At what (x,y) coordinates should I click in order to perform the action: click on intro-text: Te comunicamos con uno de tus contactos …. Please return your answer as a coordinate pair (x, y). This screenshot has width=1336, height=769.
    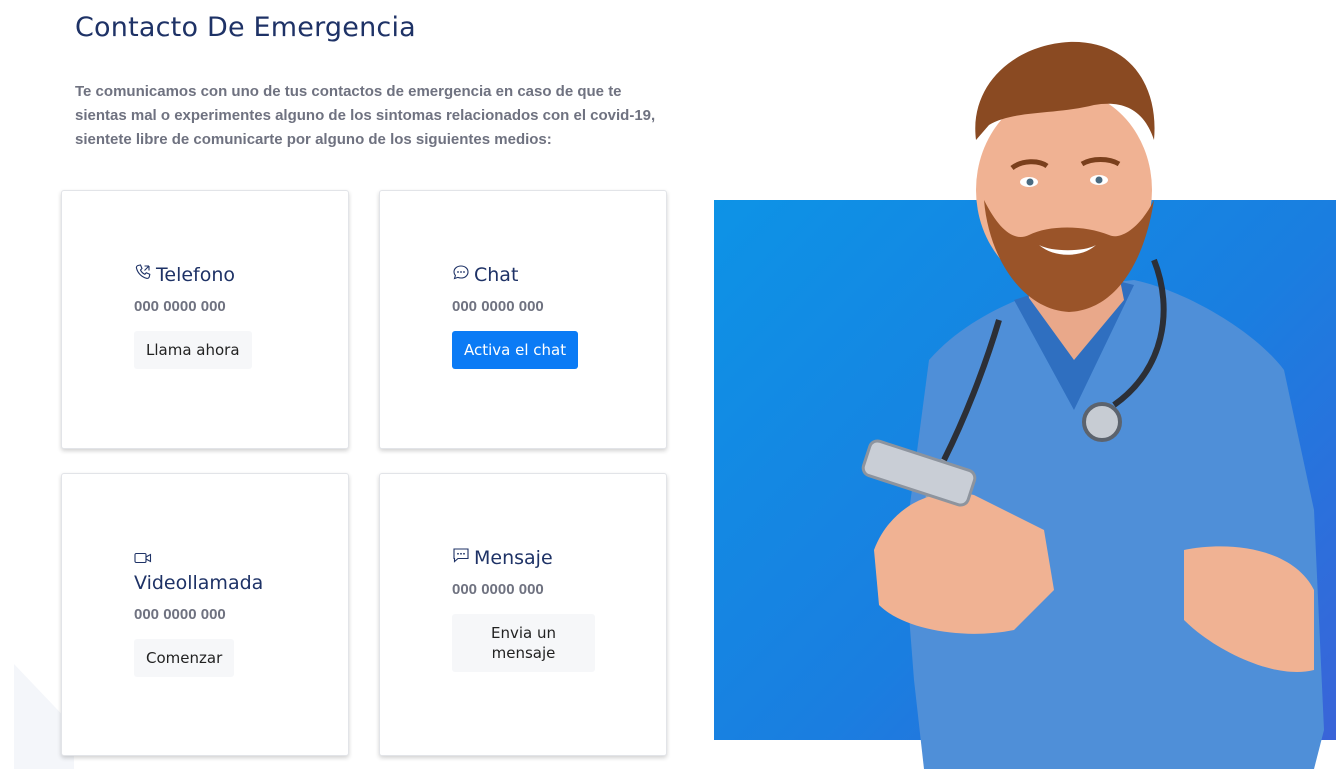
    Looking at the image, I should click on (365, 115).